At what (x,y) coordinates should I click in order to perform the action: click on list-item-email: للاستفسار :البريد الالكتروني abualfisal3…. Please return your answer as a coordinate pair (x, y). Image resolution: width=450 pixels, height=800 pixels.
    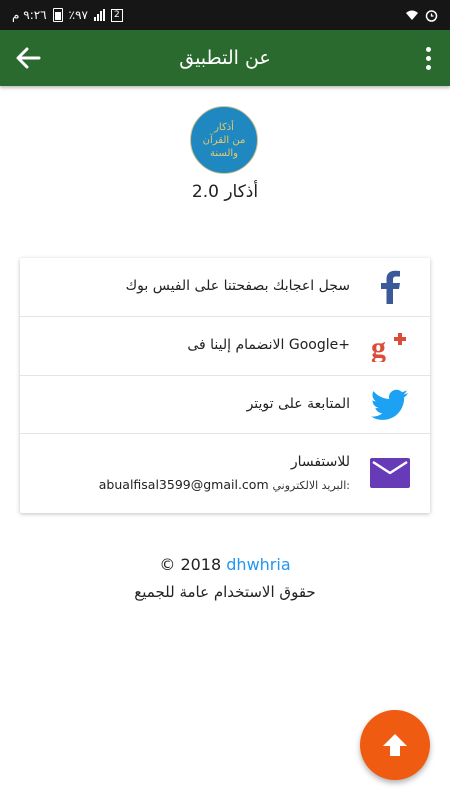
    Looking at the image, I should click on (225, 473).